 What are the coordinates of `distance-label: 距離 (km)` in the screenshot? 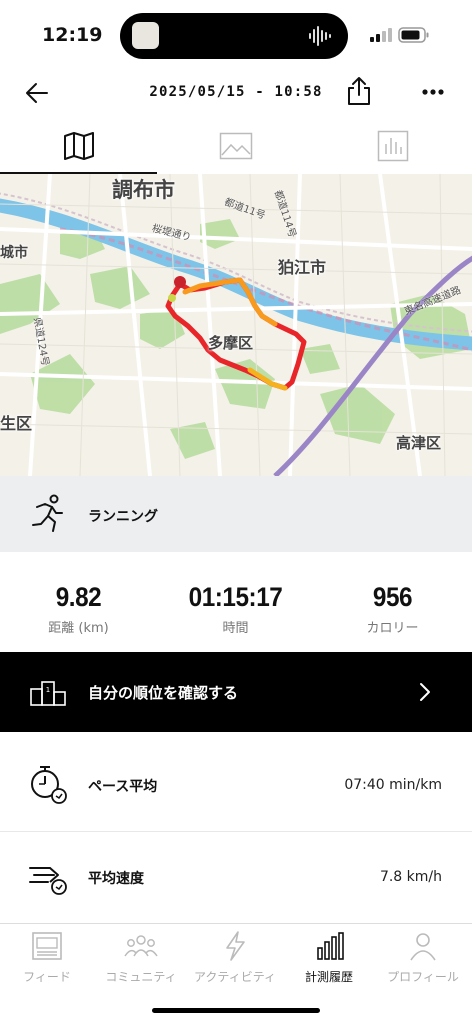 It's located at (78, 628).